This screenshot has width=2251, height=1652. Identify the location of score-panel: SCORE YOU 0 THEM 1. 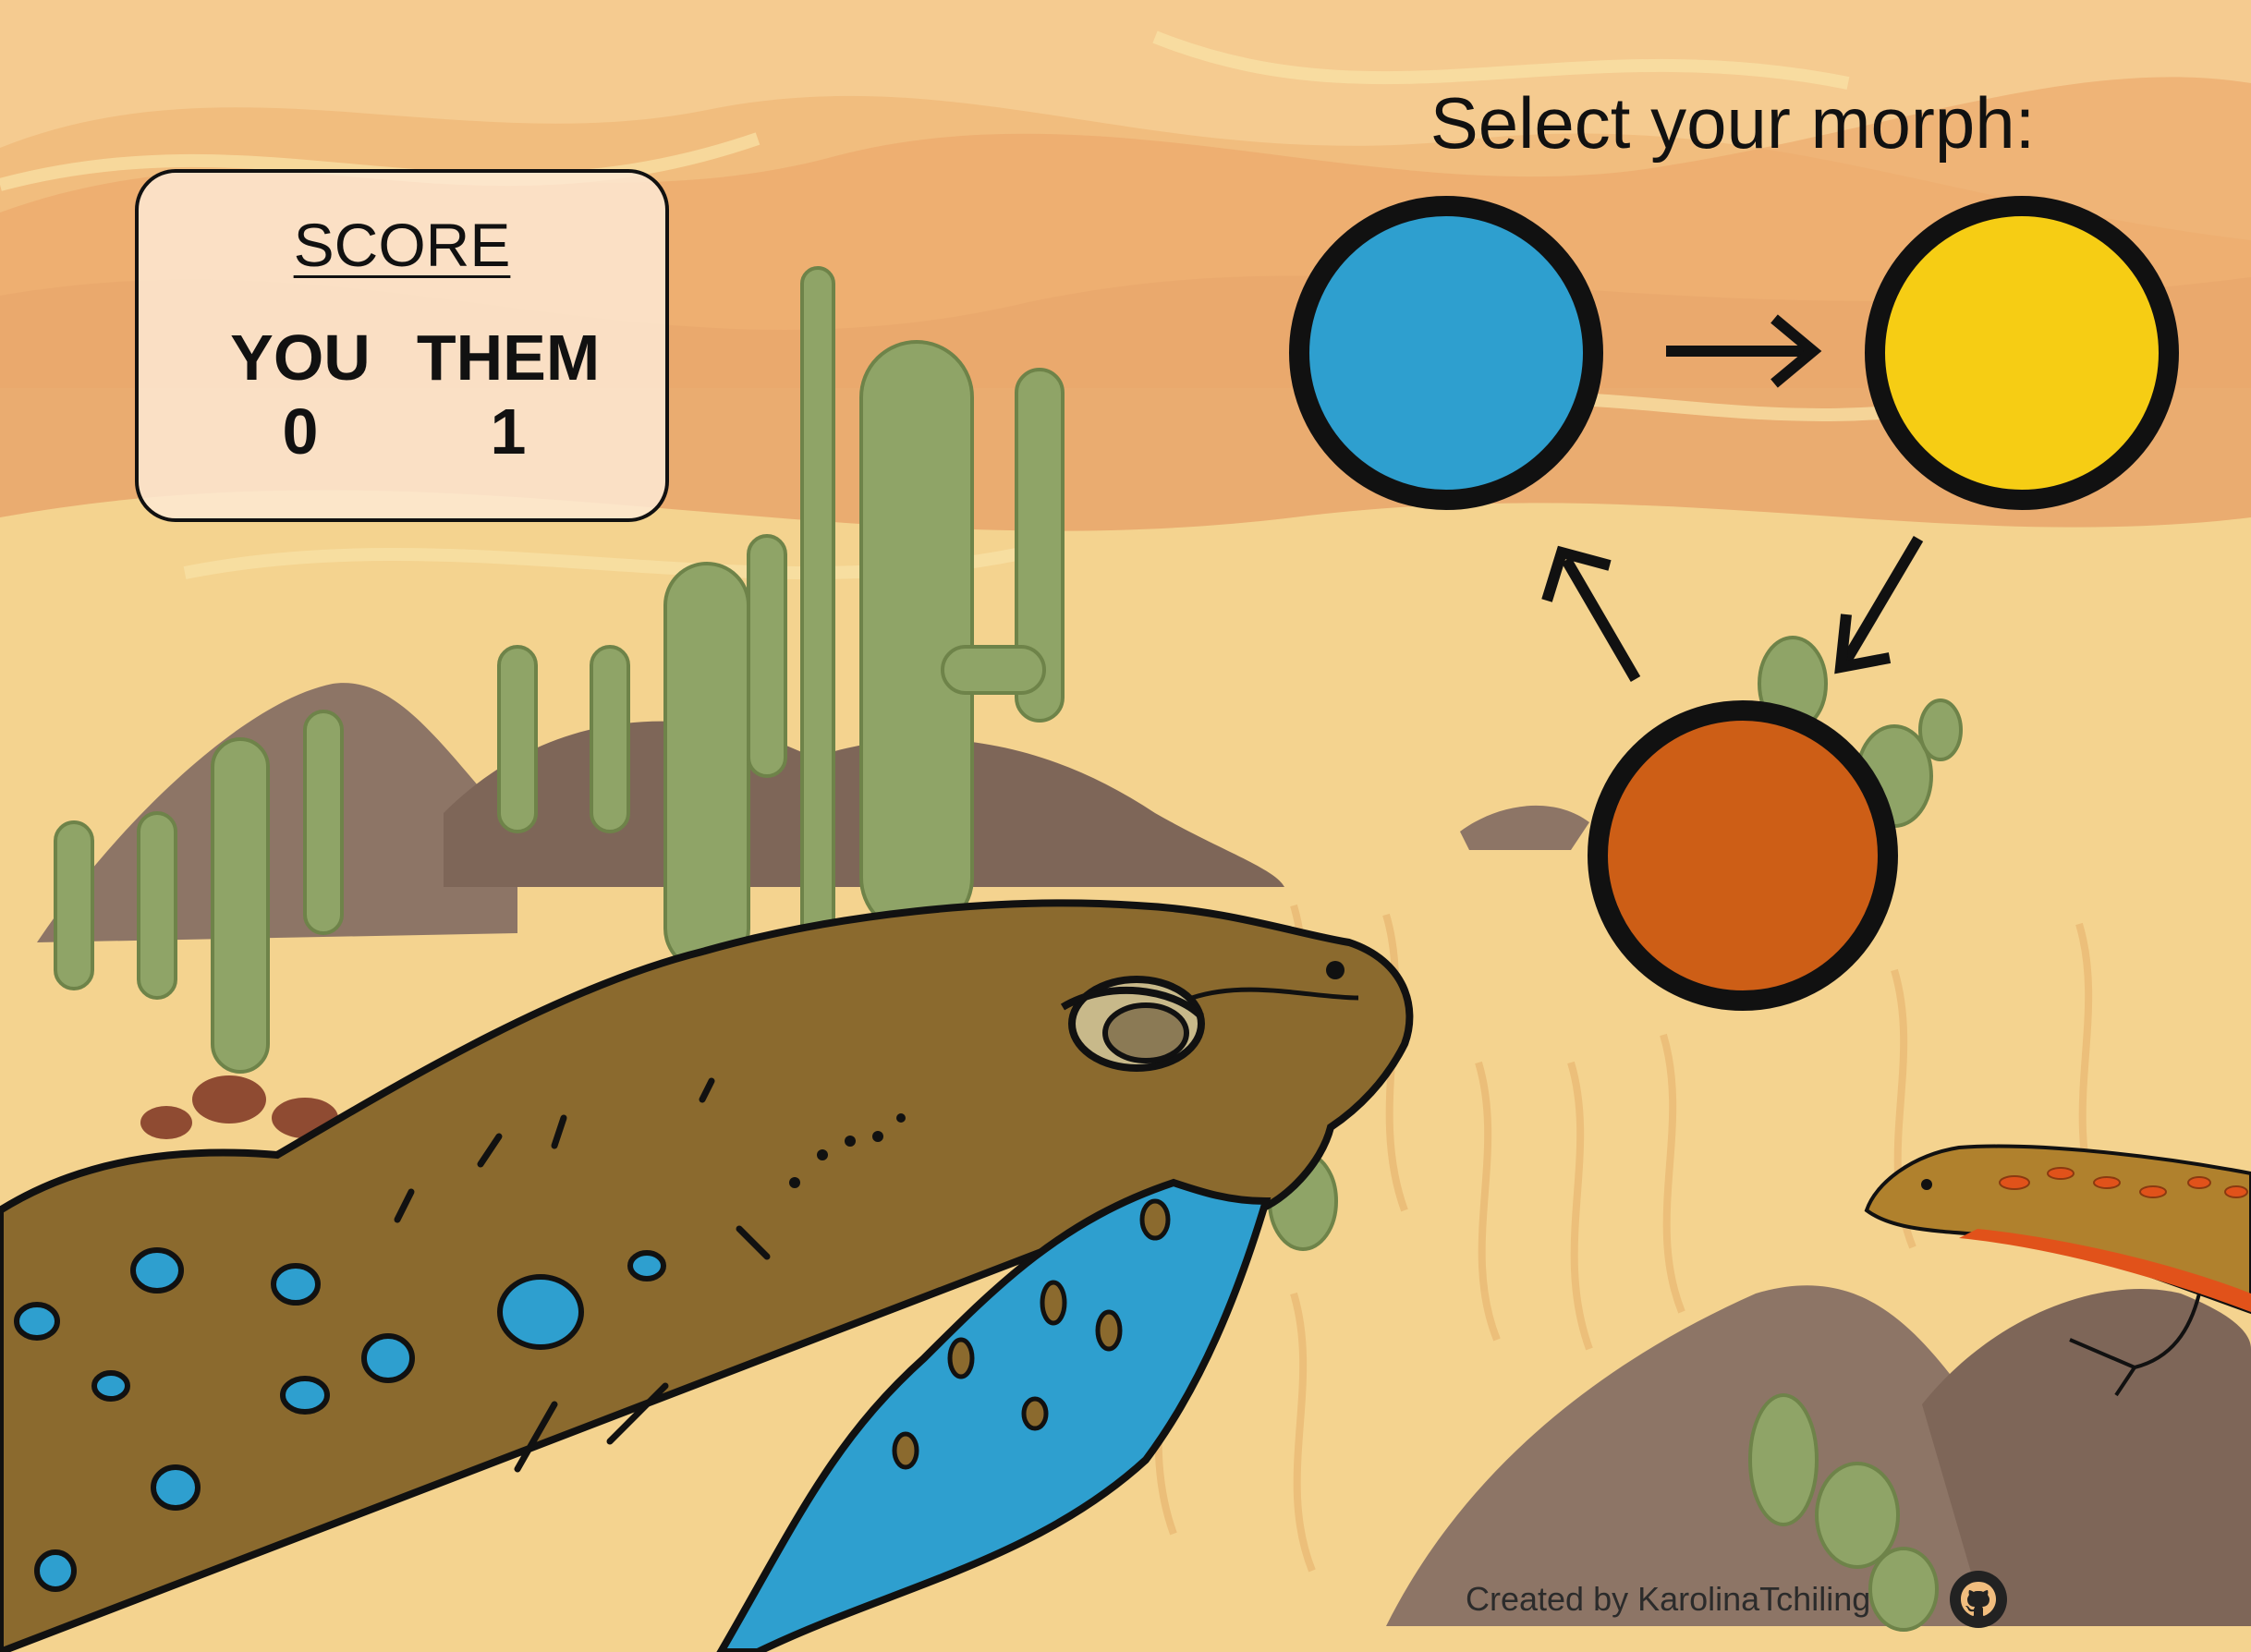
(402, 345).